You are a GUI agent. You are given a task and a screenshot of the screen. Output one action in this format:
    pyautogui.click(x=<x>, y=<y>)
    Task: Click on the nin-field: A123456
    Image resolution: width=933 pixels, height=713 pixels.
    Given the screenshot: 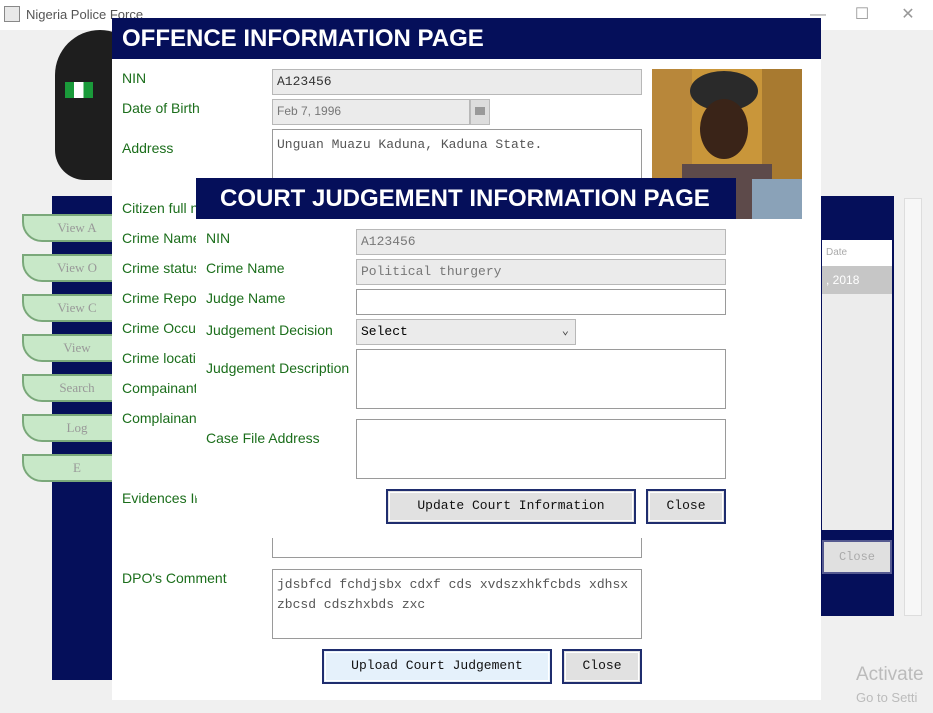 What is the action you would take?
    pyautogui.click(x=457, y=82)
    